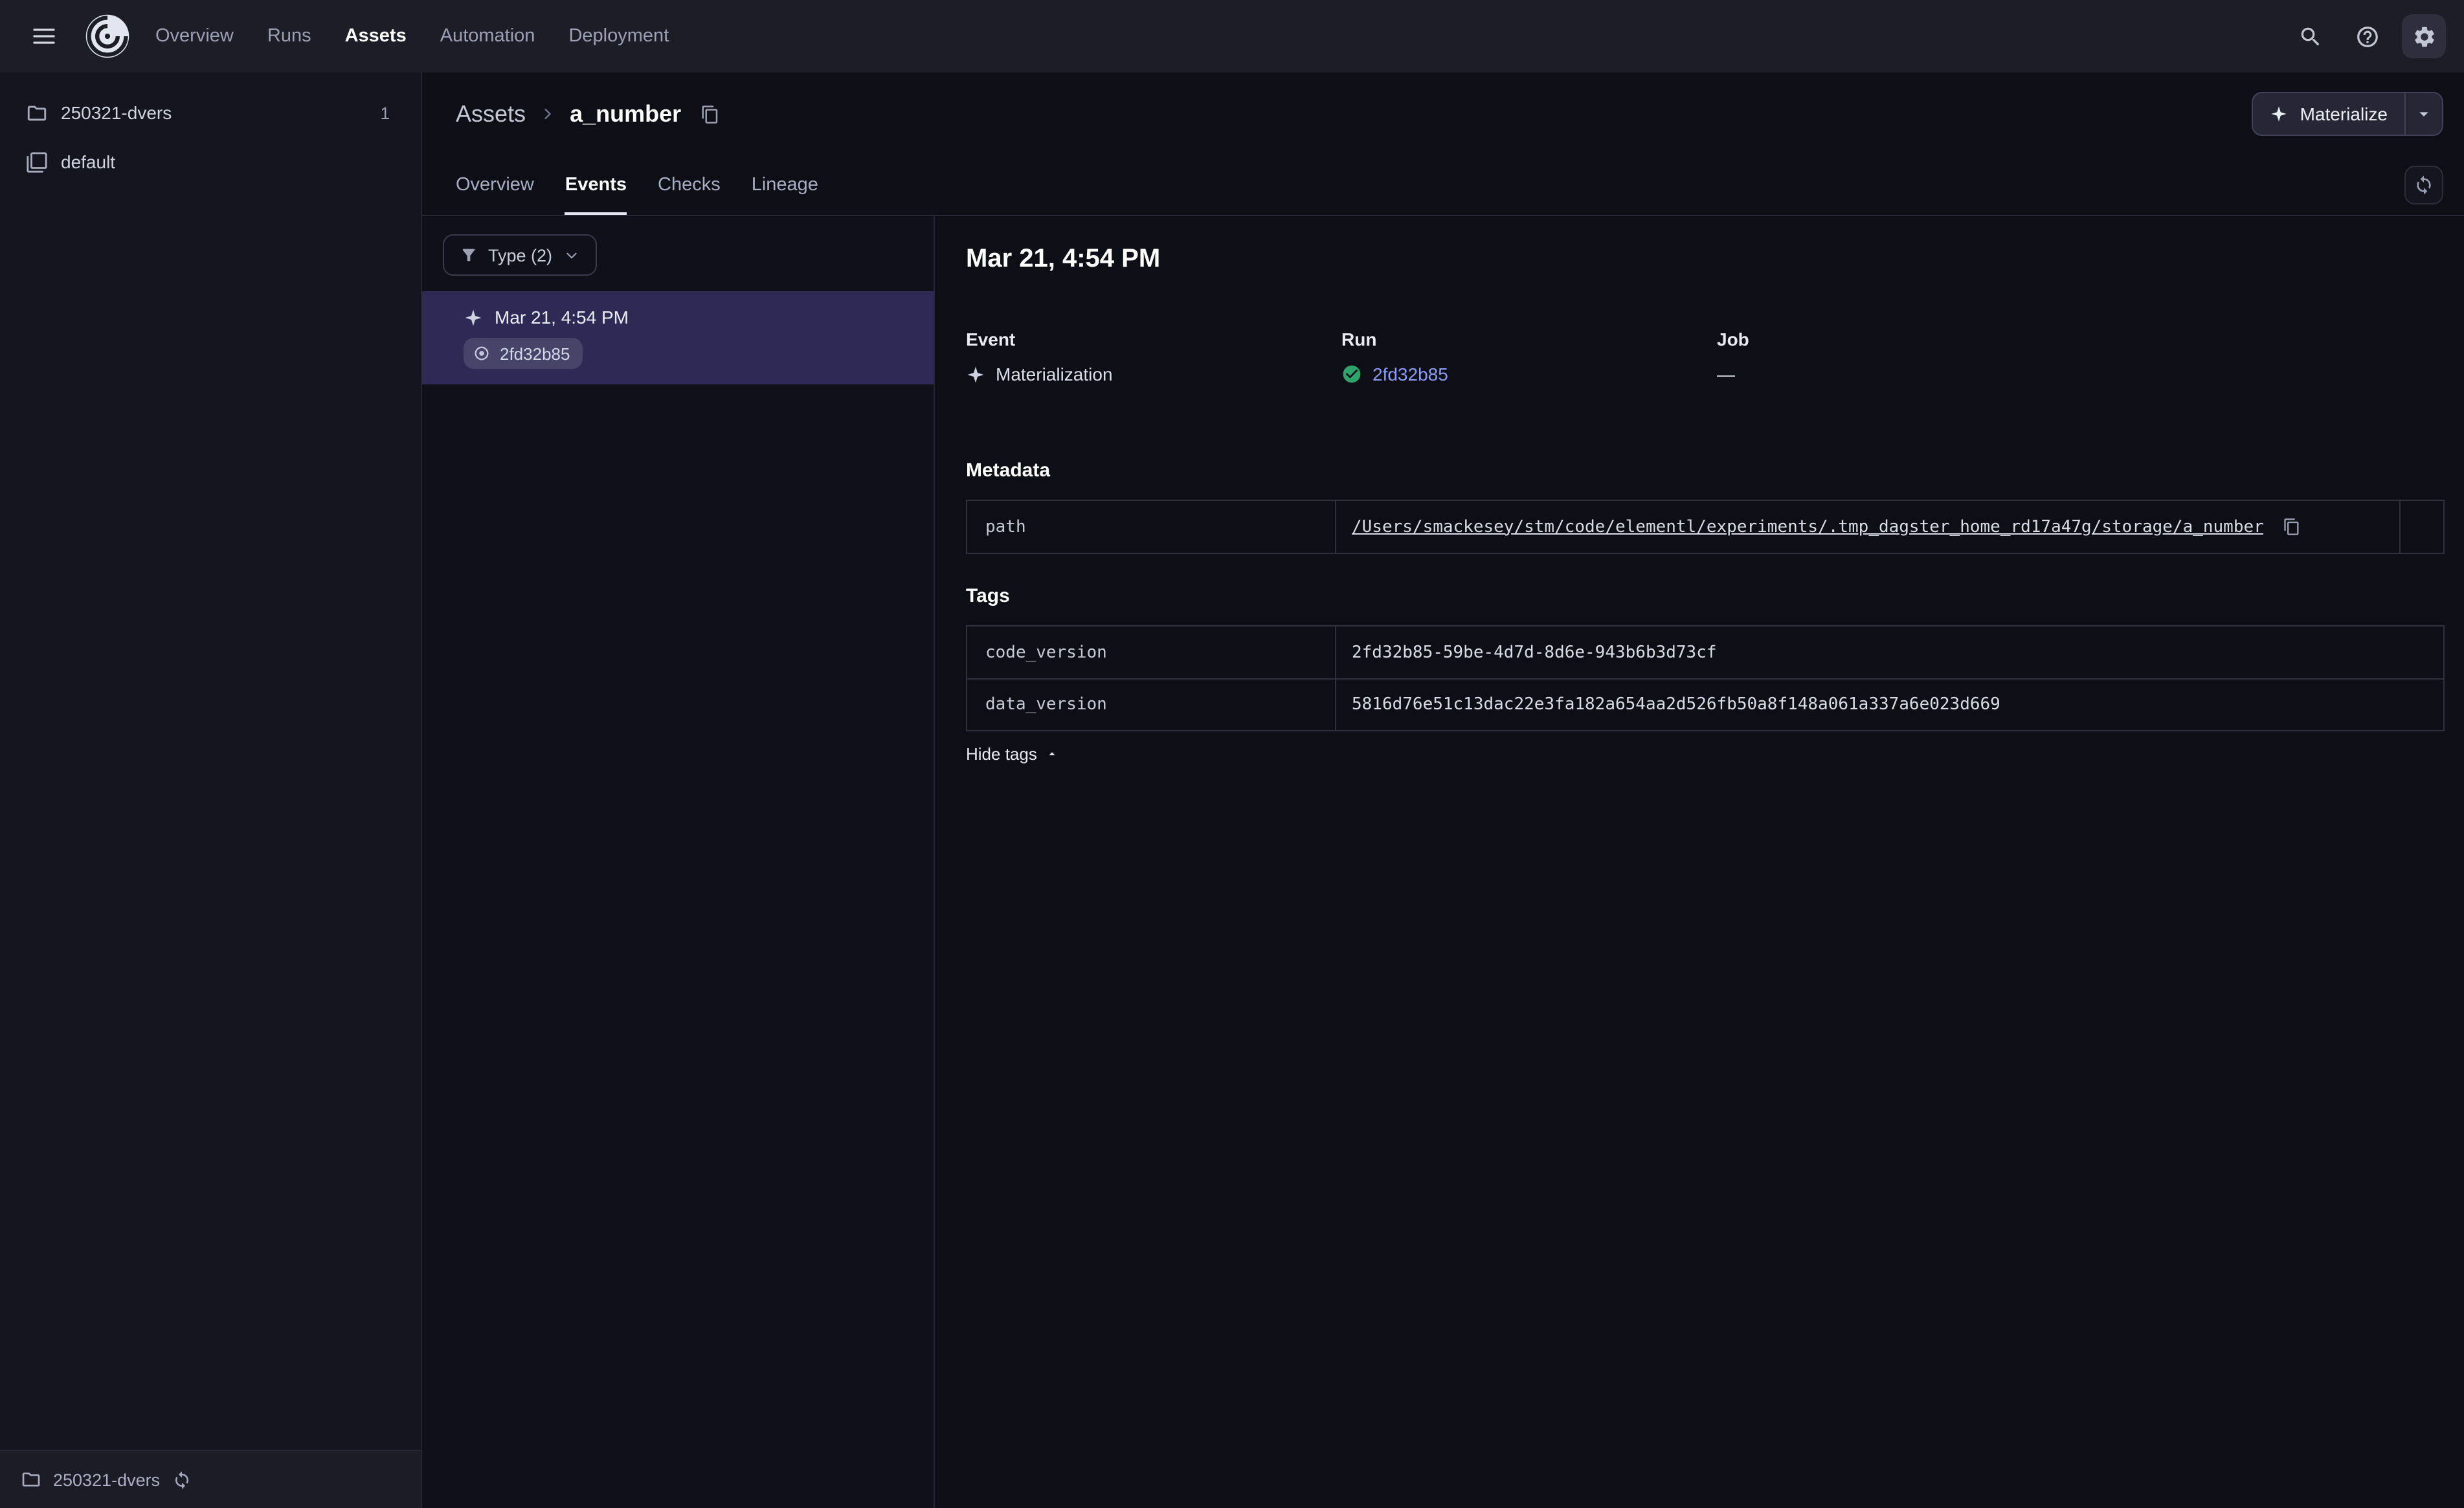 The width and height of the screenshot is (2464, 1508). Describe the element at coordinates (548, 114) in the screenshot. I see `chevron-right-icon` at that location.